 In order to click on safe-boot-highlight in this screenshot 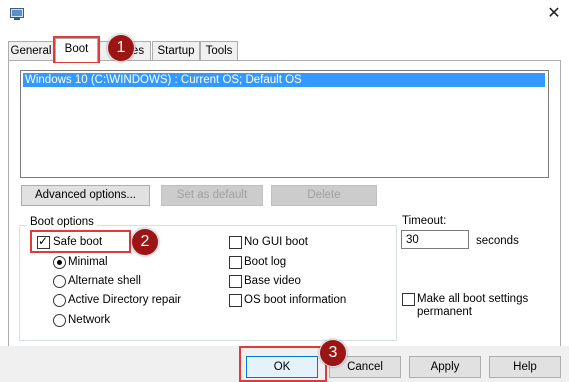, I will do `click(80, 241)`.